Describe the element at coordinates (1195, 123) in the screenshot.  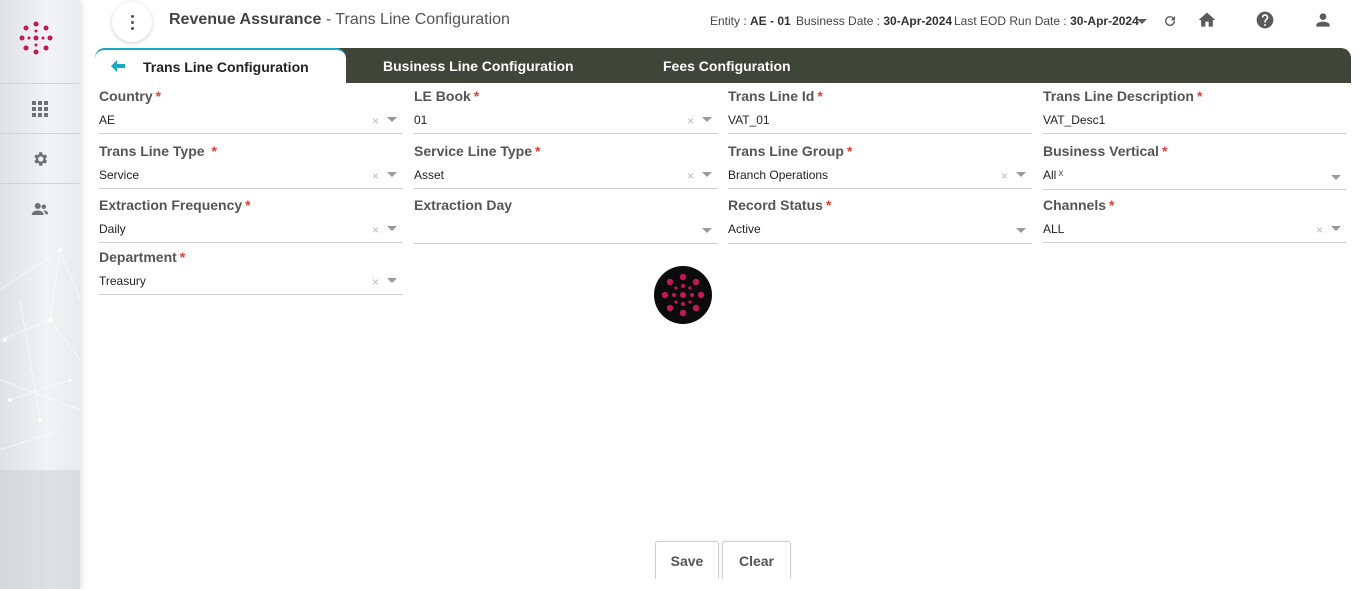
I see `trans-line-description-input: VAT_Desc1` at that location.